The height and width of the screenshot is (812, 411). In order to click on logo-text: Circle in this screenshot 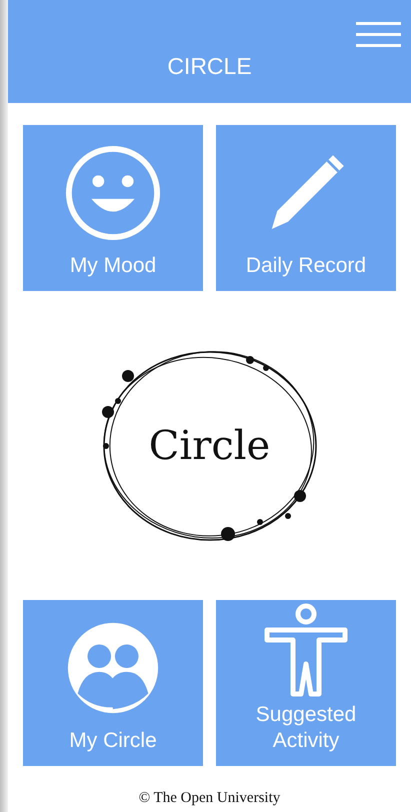, I will do `click(209, 446)`.